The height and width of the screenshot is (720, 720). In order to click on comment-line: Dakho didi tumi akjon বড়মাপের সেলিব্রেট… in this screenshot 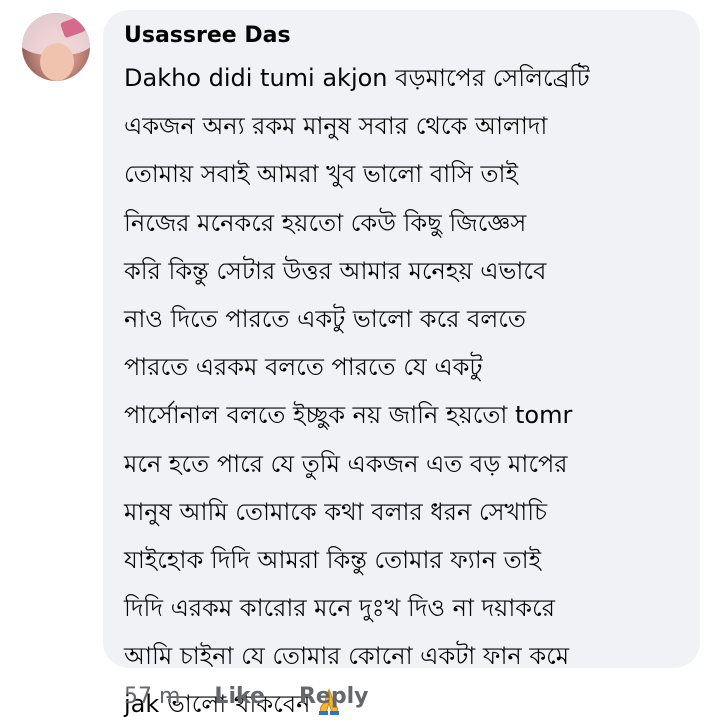, I will do `click(357, 78)`.